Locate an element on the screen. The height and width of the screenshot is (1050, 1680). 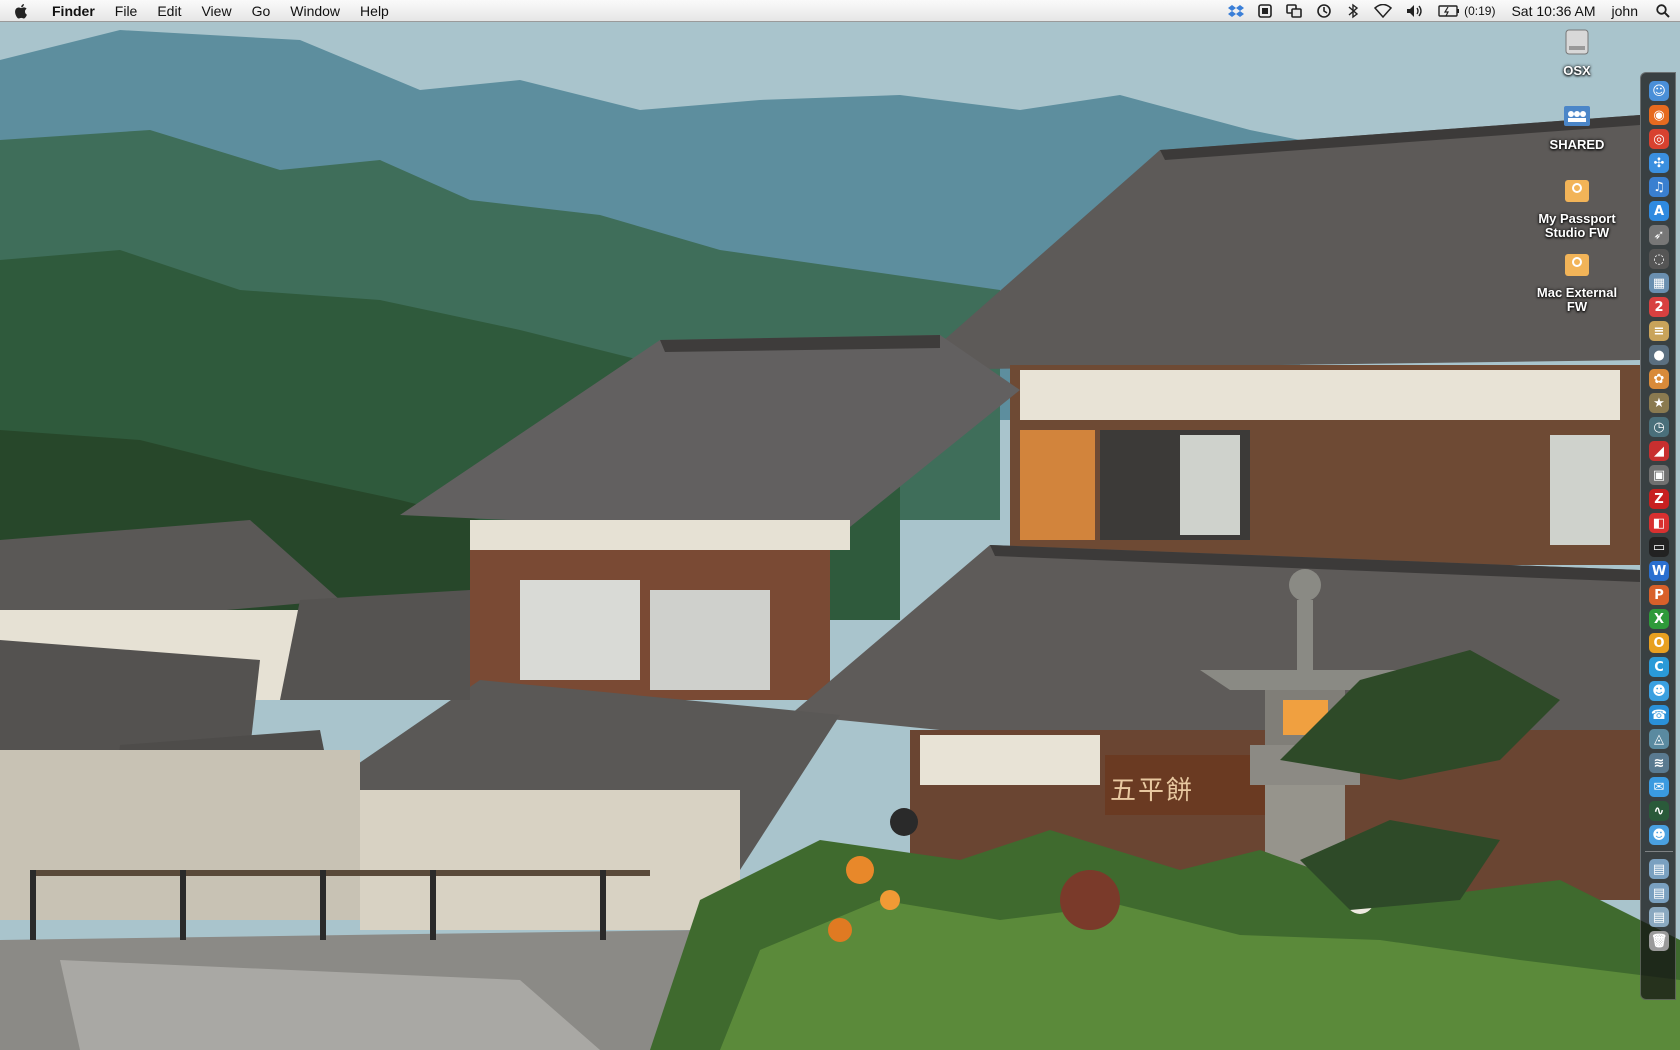
battery-icon: (0:19) is located at coordinates (1466, 11).